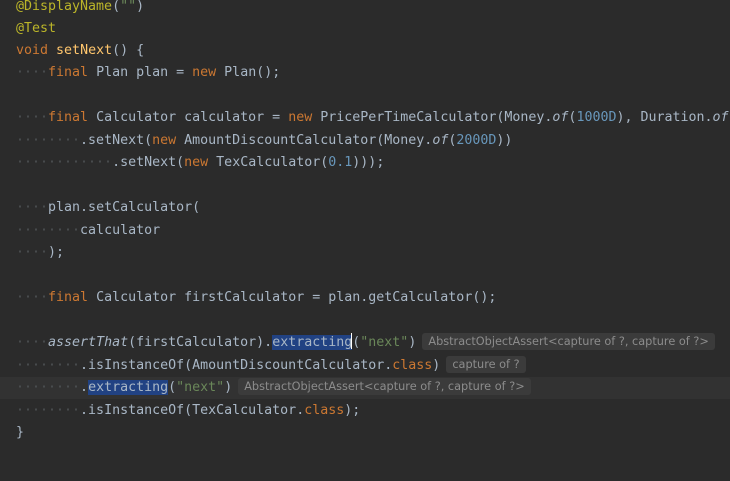 Image resolution: width=730 pixels, height=481 pixels. Describe the element at coordinates (365, 208) in the screenshot. I see `code-line-10: ····plan.setCalculator(` at that location.